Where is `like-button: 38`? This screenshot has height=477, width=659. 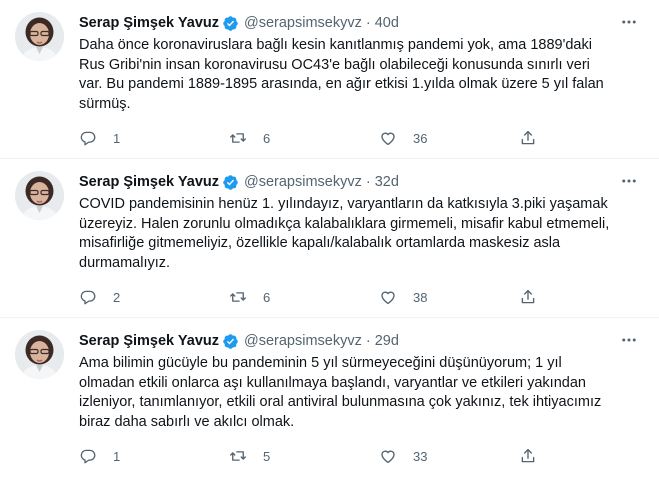 like-button: 38 is located at coordinates (403, 297).